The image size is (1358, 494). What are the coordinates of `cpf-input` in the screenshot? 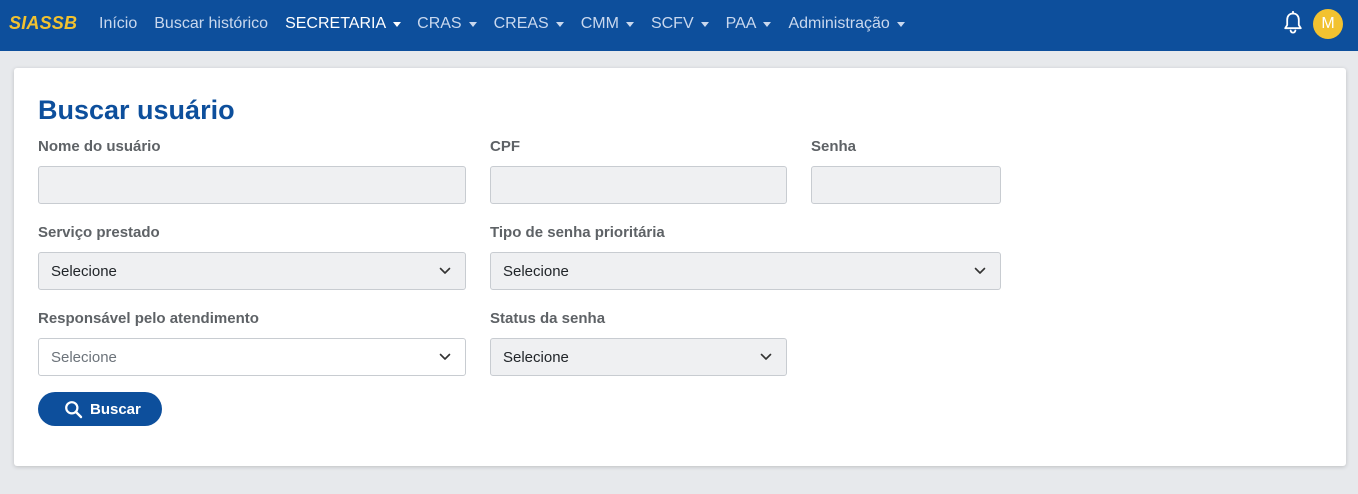 It's located at (638, 185).